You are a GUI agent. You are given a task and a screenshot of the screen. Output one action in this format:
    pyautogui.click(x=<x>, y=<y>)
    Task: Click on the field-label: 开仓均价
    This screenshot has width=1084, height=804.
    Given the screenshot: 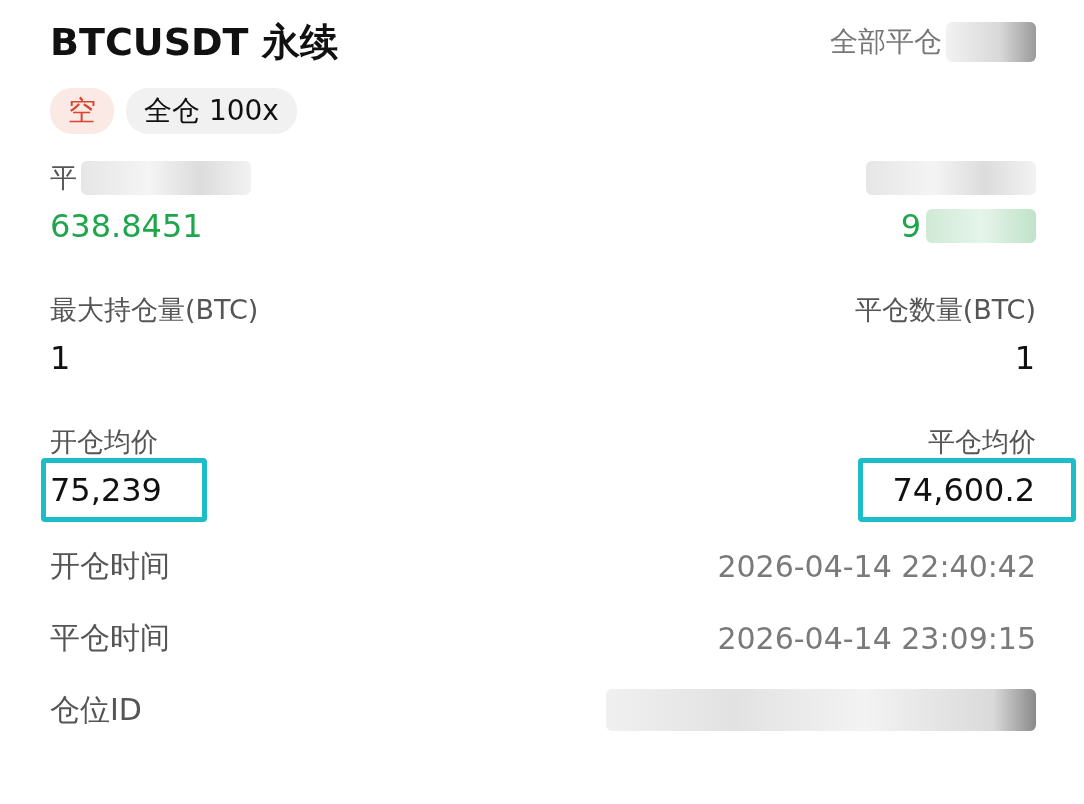 What is the action you would take?
    pyautogui.click(x=104, y=442)
    